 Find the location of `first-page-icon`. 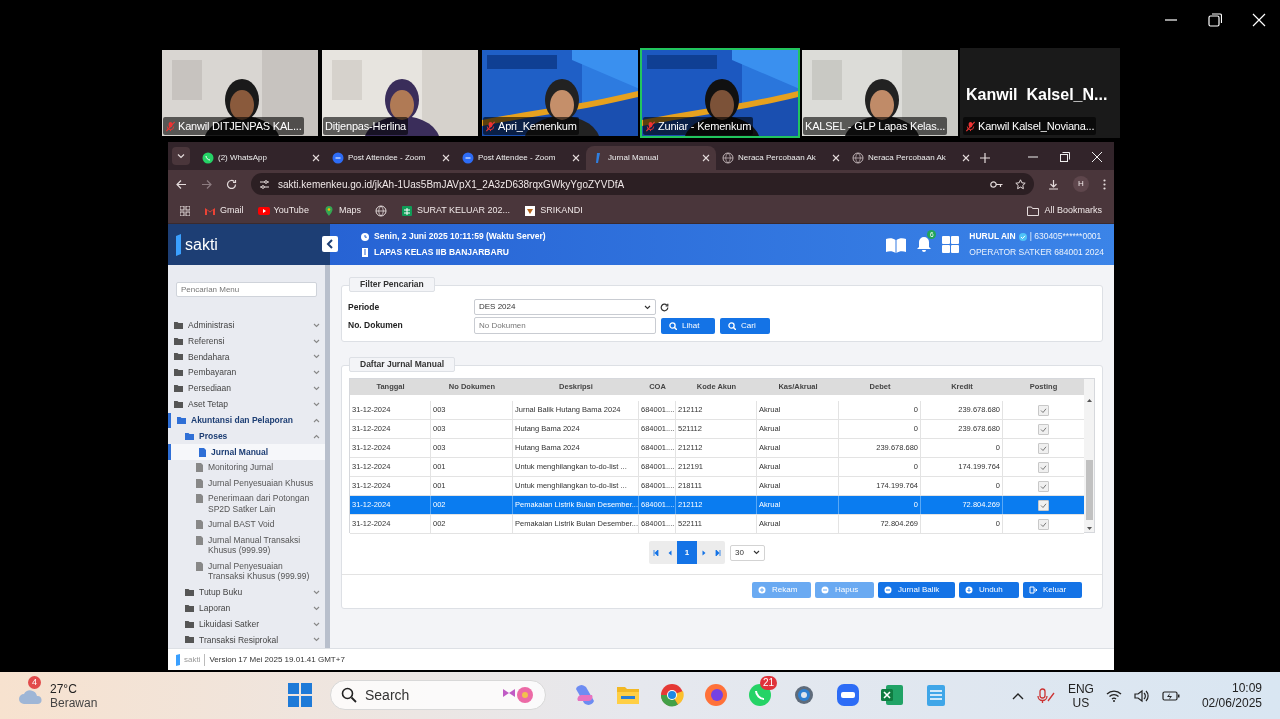

first-page-icon is located at coordinates (656, 552).